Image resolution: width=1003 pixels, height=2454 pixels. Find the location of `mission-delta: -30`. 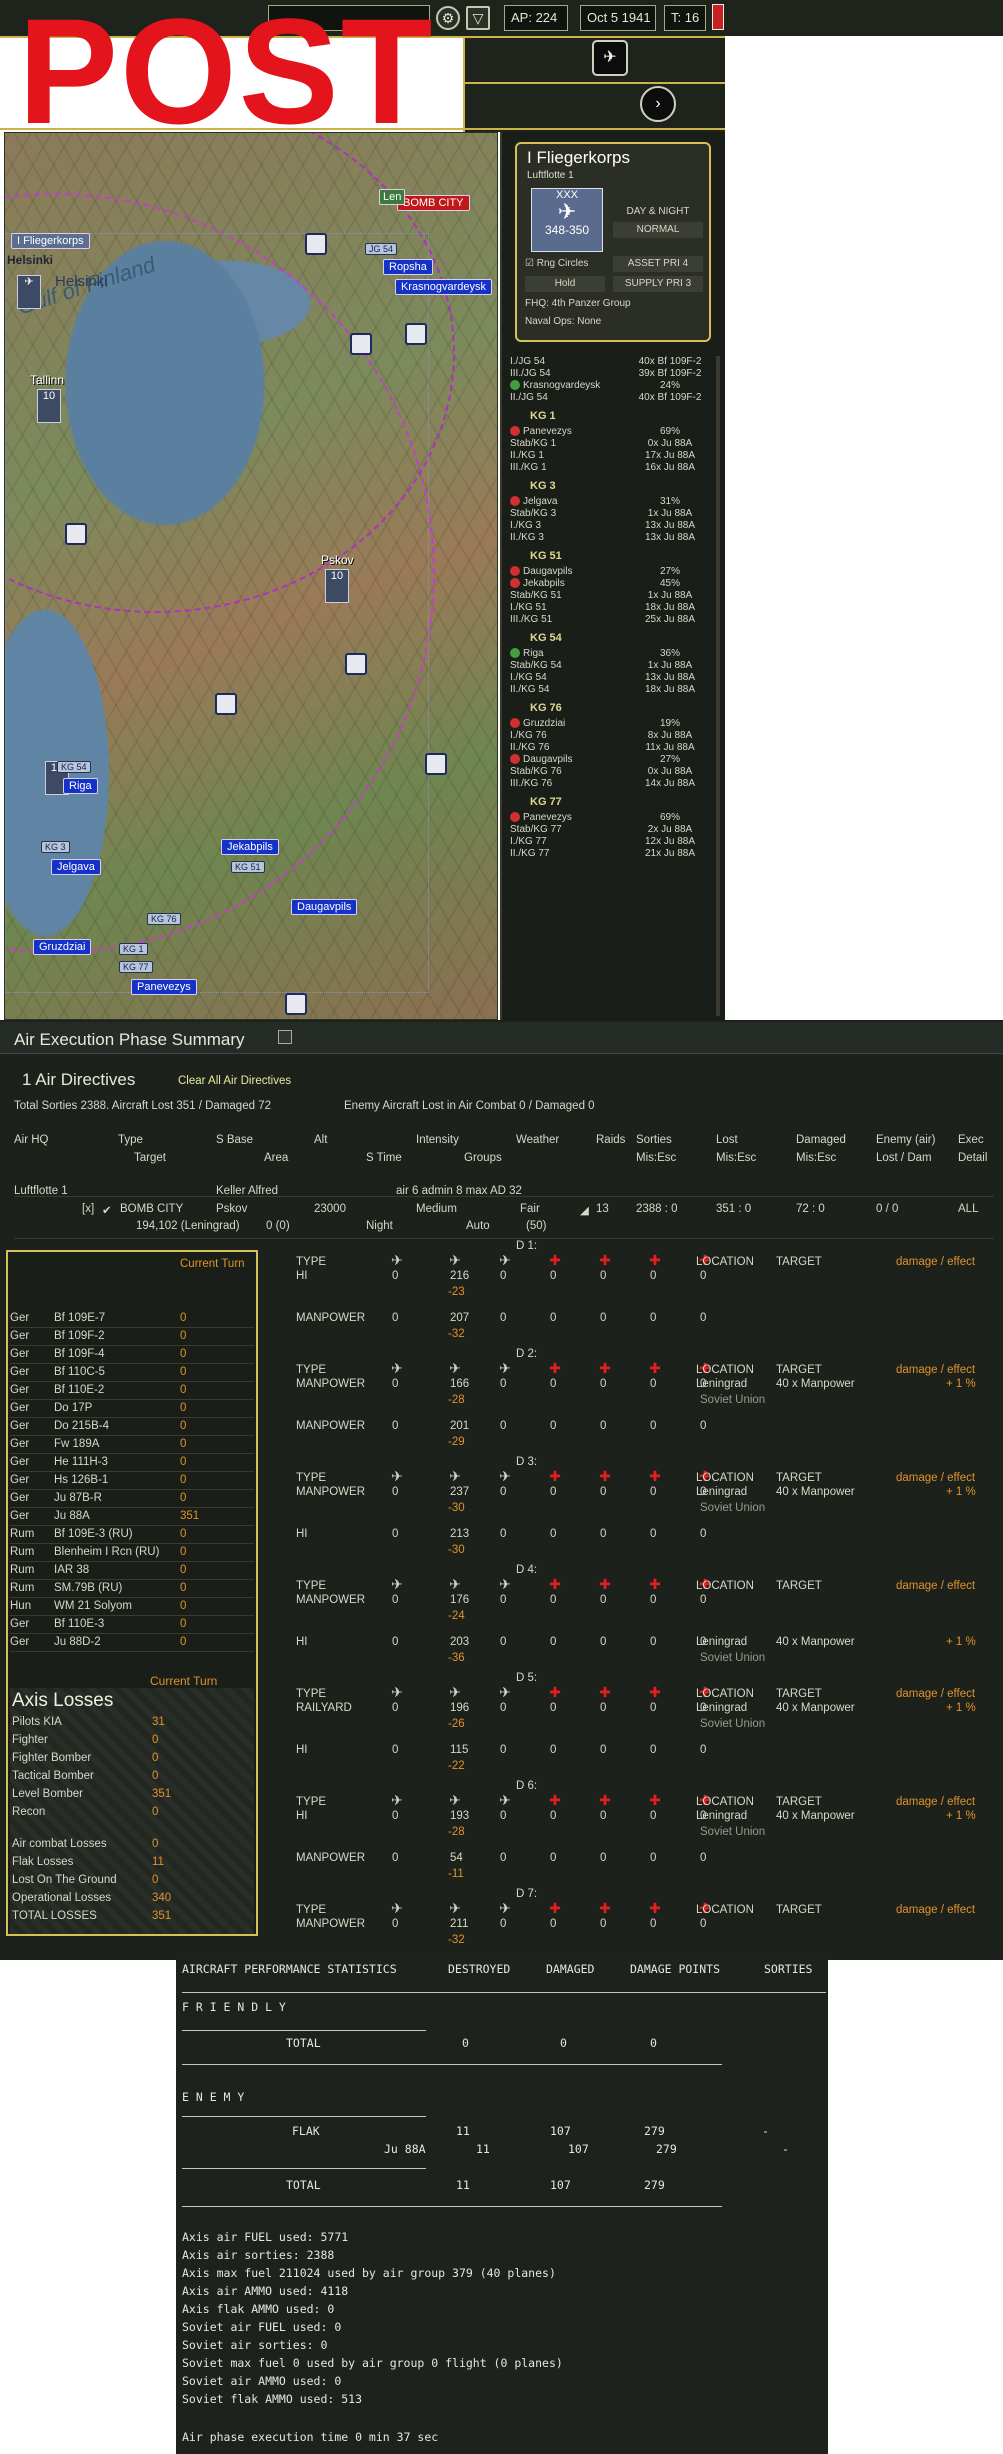

mission-delta: -30 is located at coordinates (456, 1508).